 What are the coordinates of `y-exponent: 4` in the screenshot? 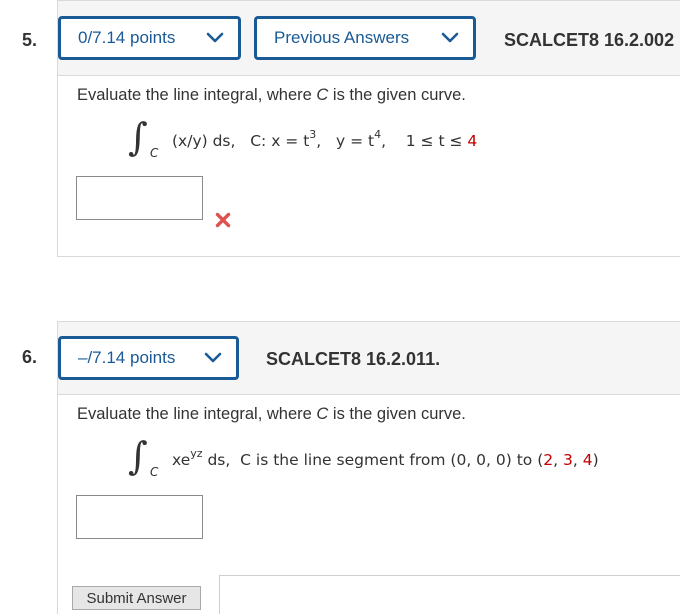 It's located at (378, 134).